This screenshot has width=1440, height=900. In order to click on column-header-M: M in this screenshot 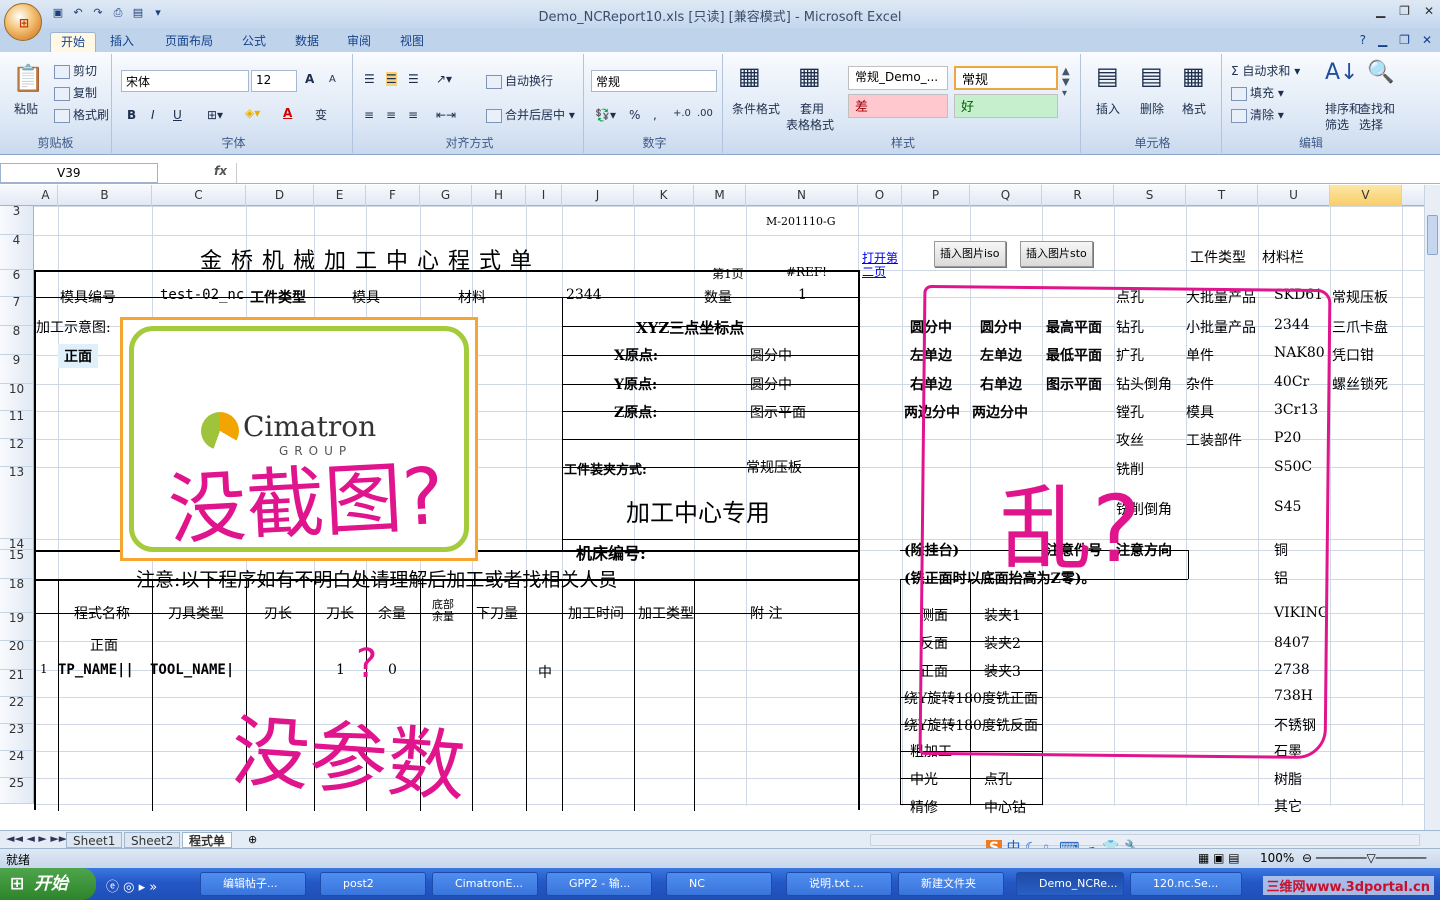, I will do `click(720, 195)`.